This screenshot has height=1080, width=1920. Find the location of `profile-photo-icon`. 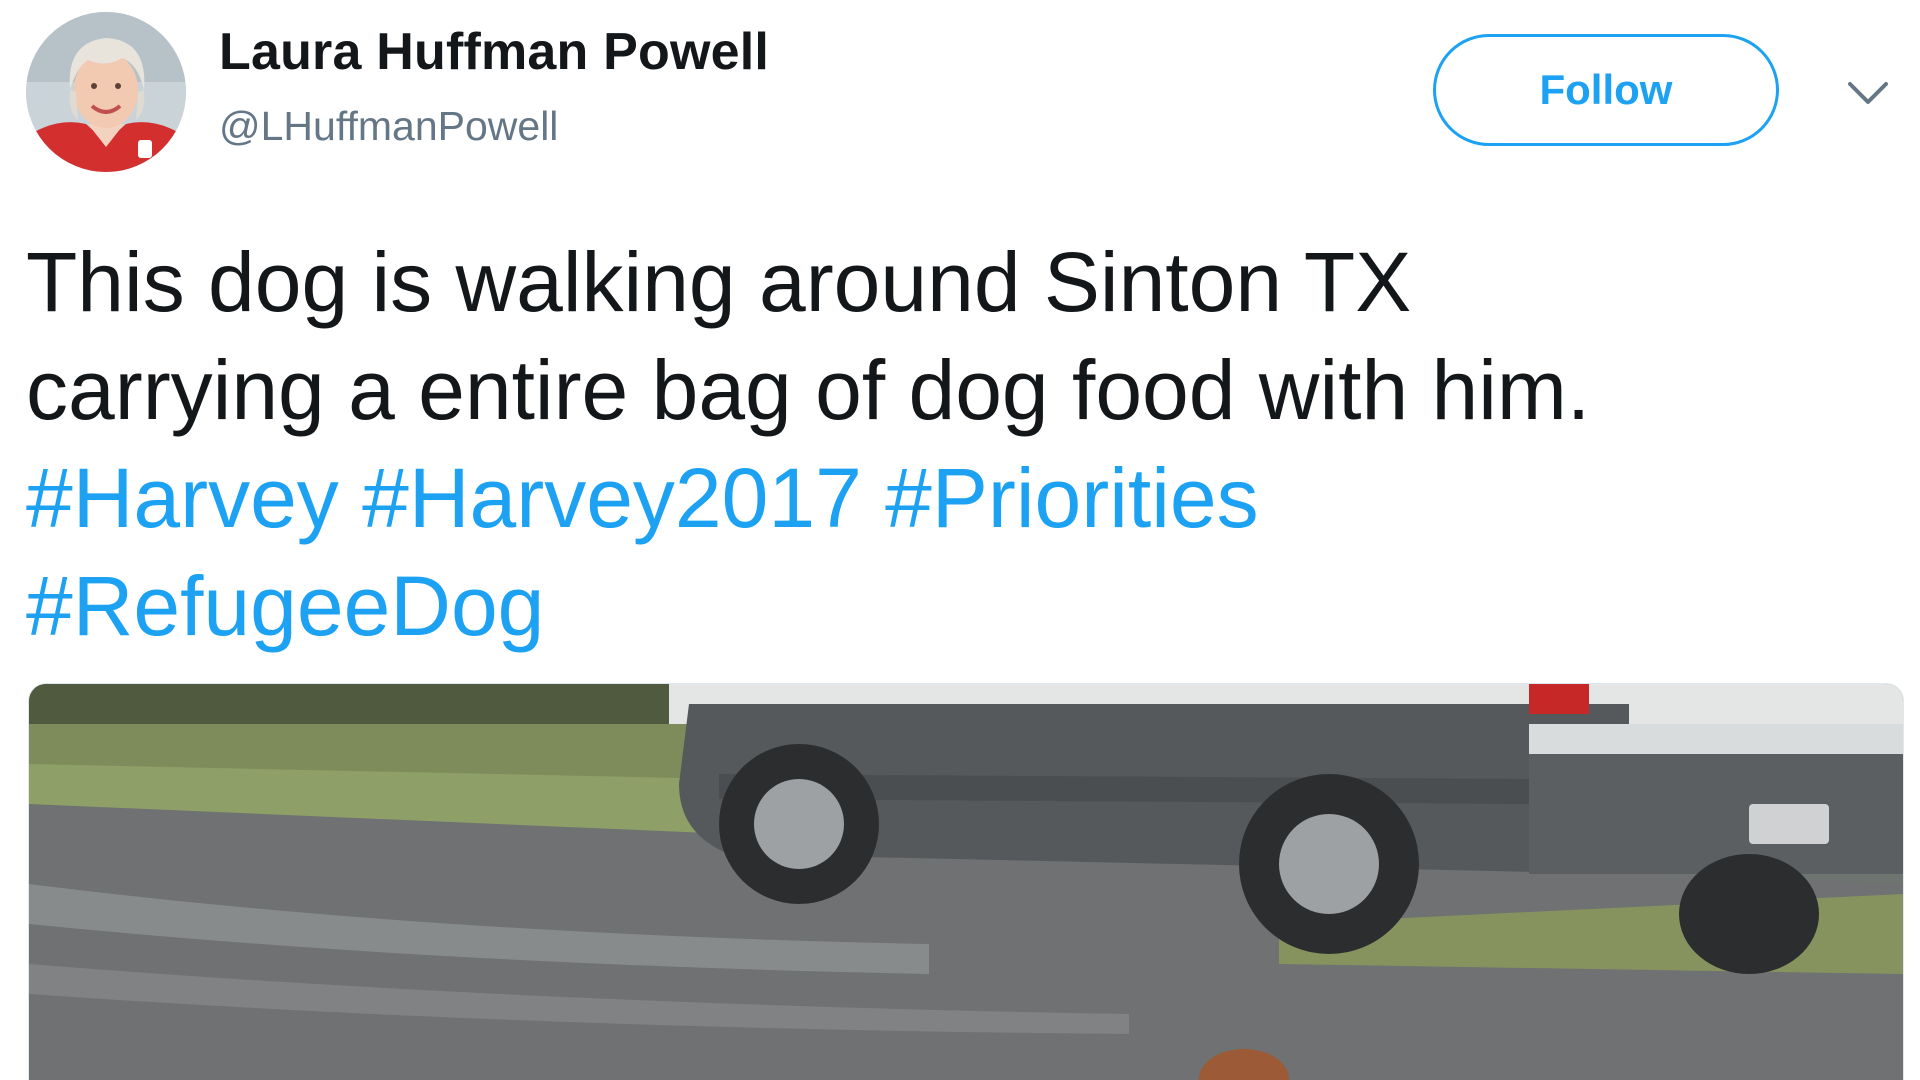

profile-photo-icon is located at coordinates (106, 92).